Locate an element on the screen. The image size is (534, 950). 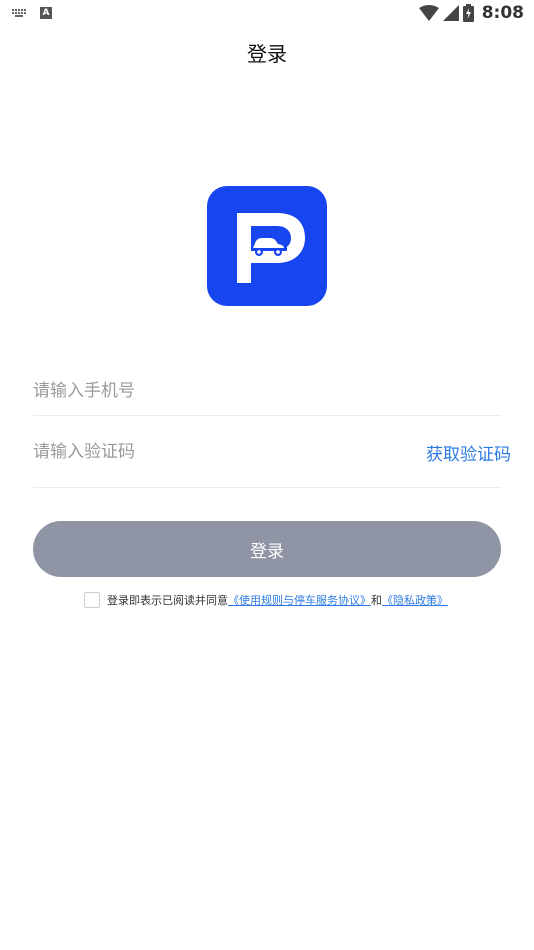
parking-car-logo-icon is located at coordinates (271, 248).